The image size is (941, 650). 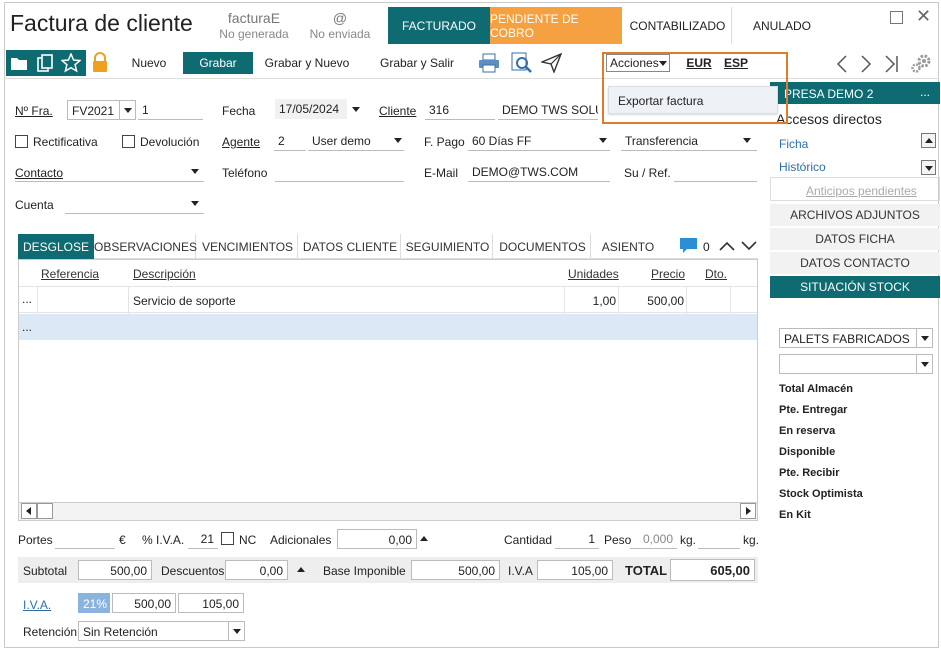 I want to click on historico-link: Histórico, so click(x=802, y=167).